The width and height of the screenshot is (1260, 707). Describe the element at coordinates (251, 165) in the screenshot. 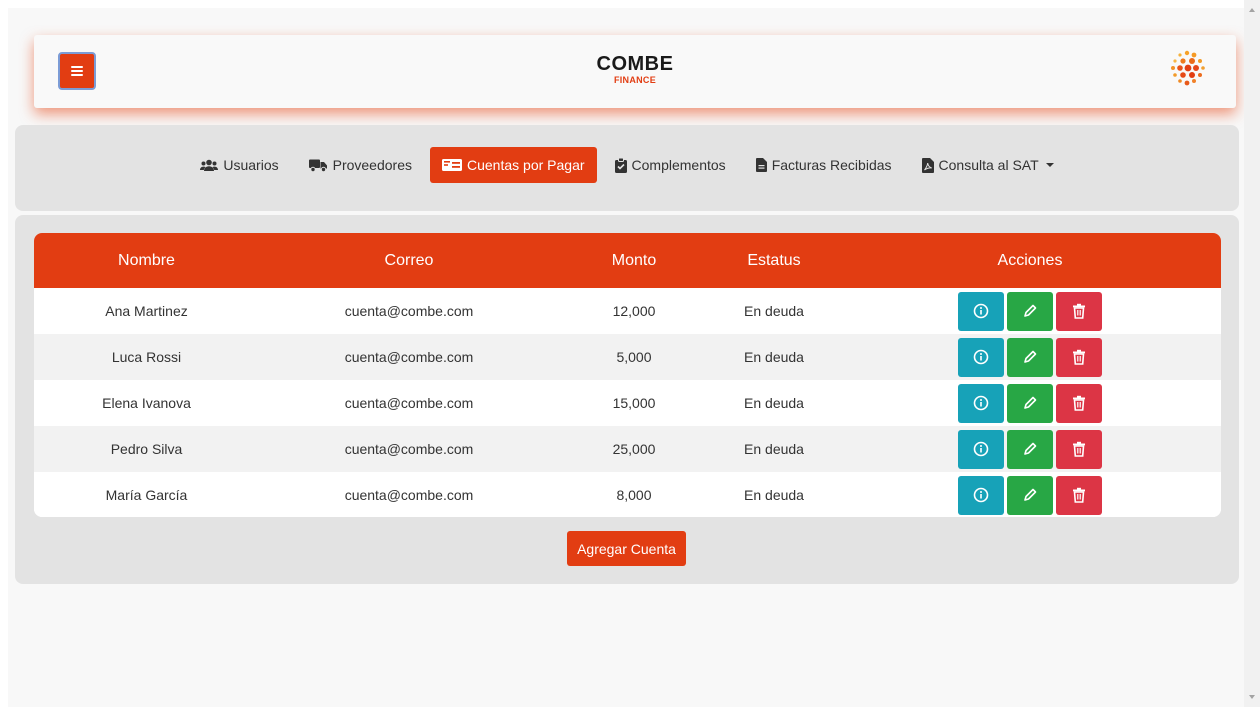

I see `nav-label-usuarios: Usuarios` at that location.